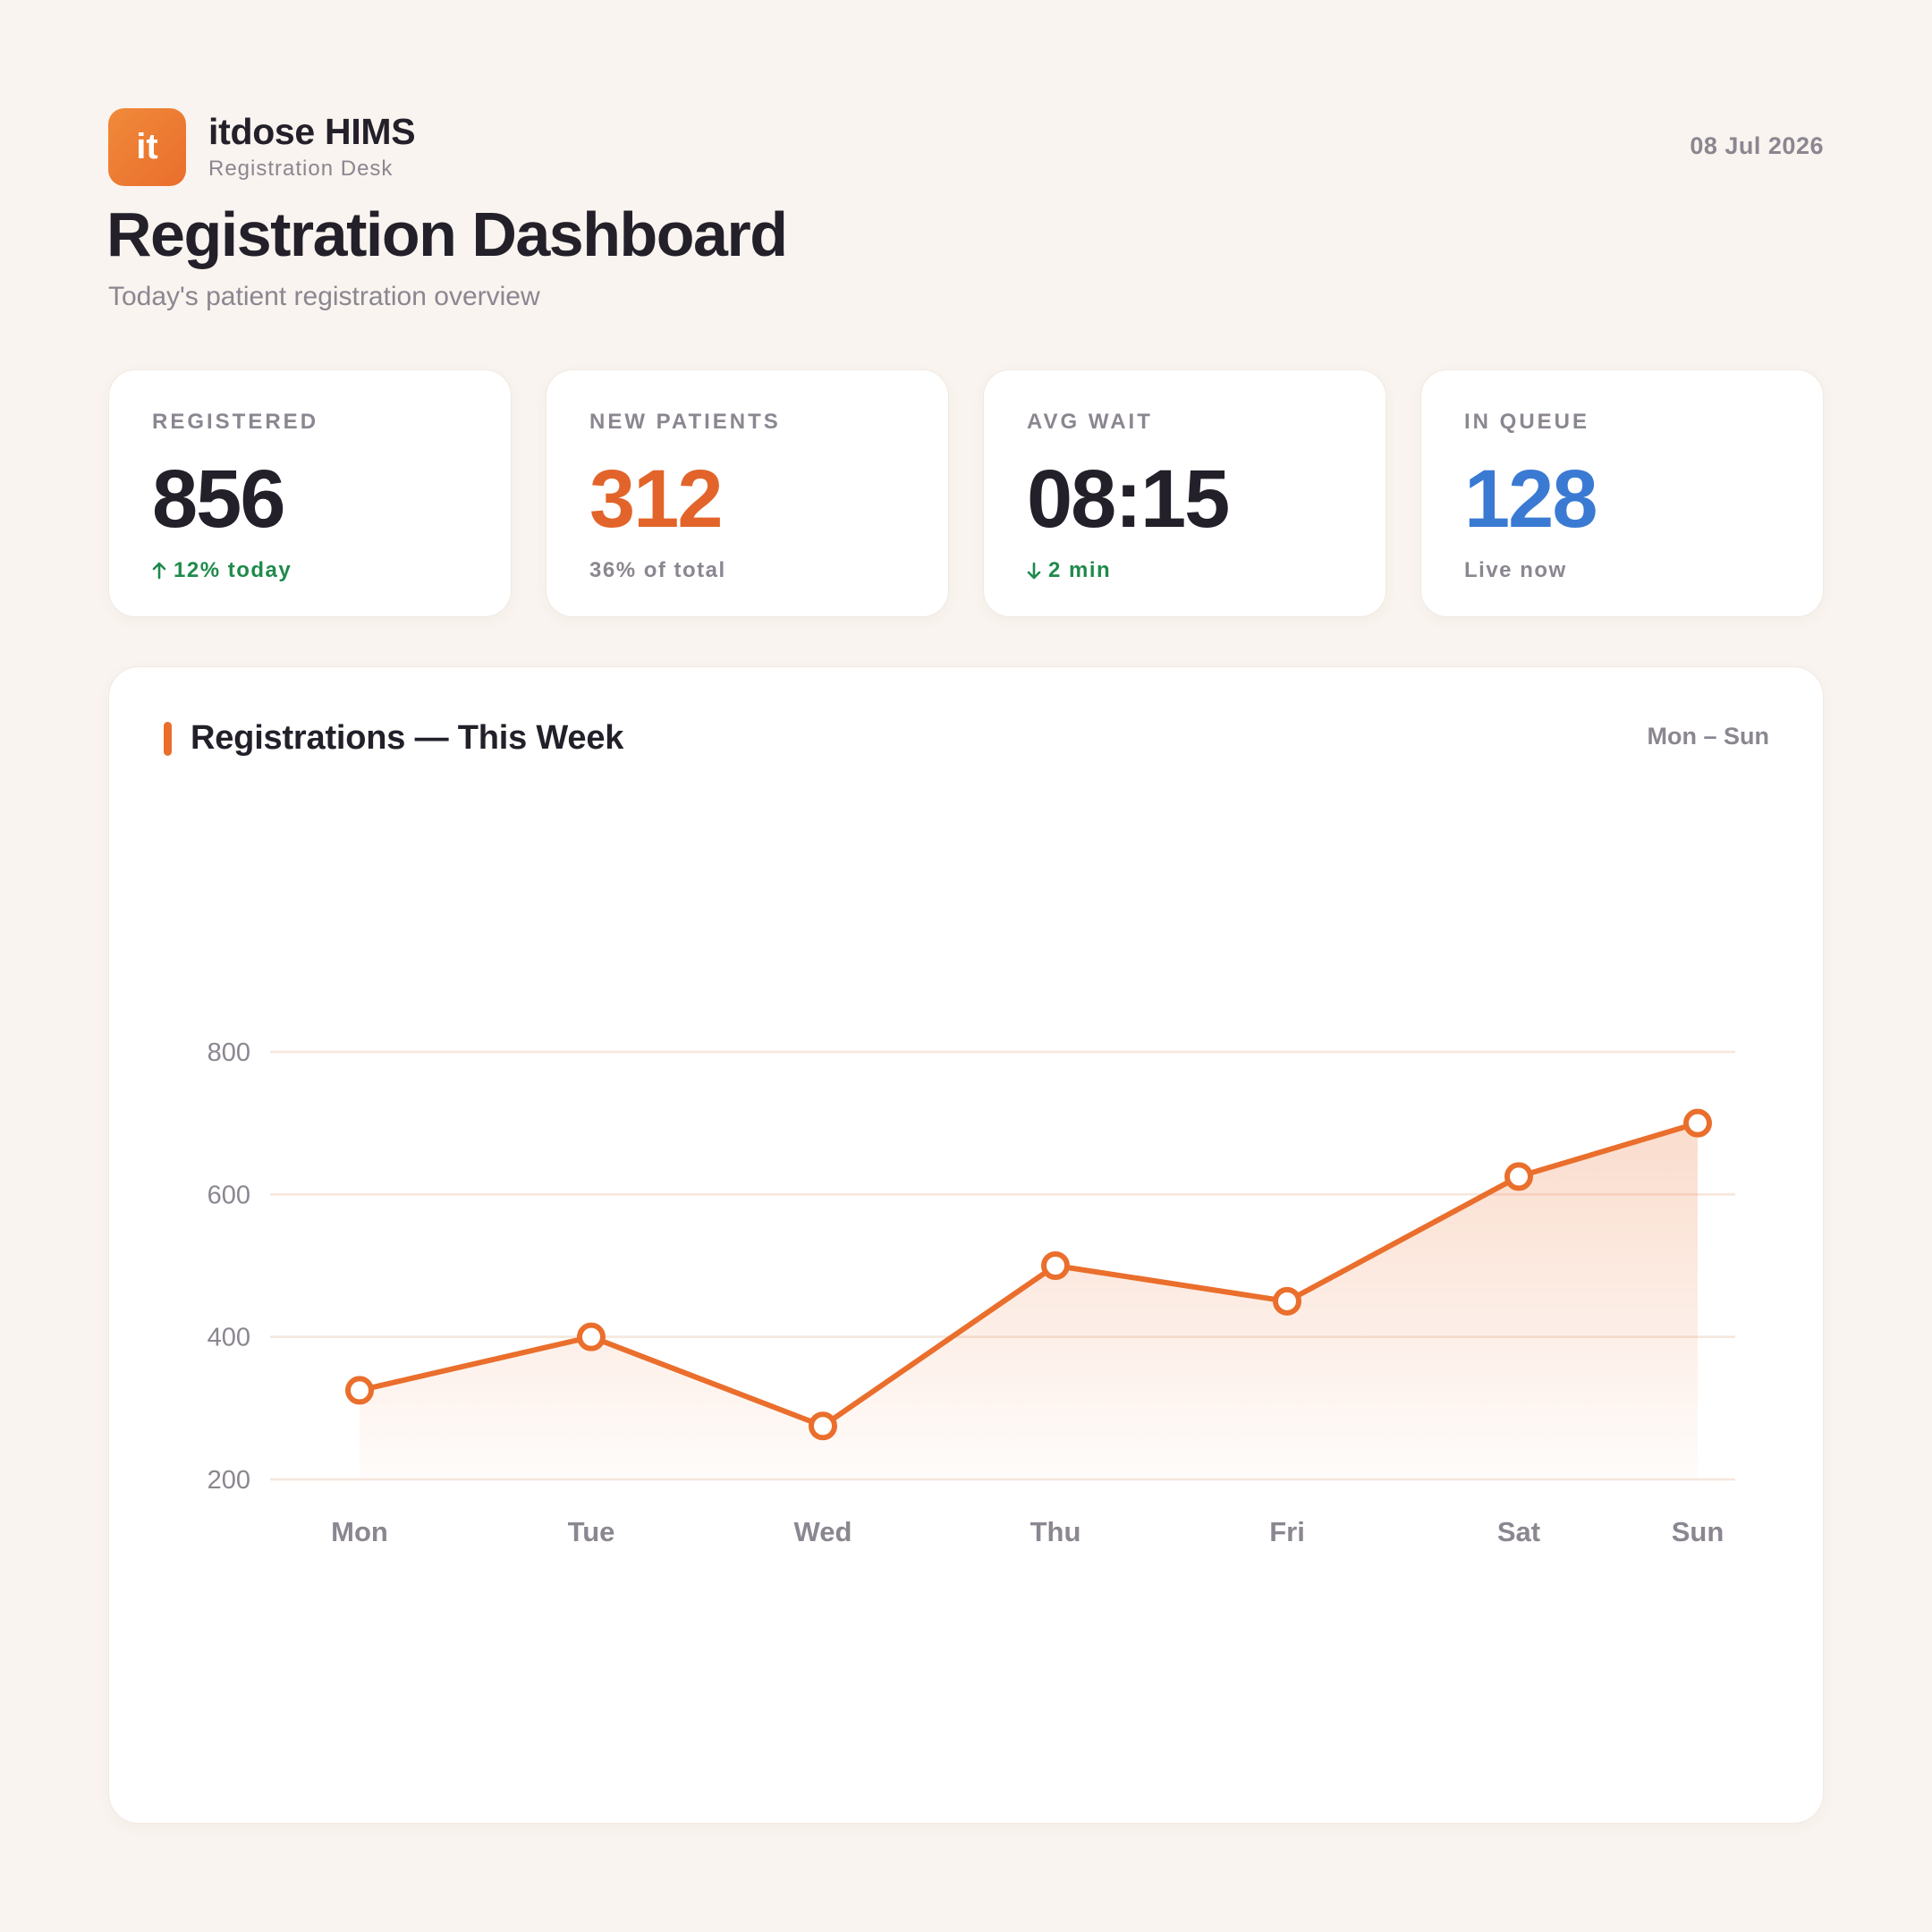 This screenshot has height=1932, width=1932. I want to click on stat-trend: 2 min, so click(1185, 570).